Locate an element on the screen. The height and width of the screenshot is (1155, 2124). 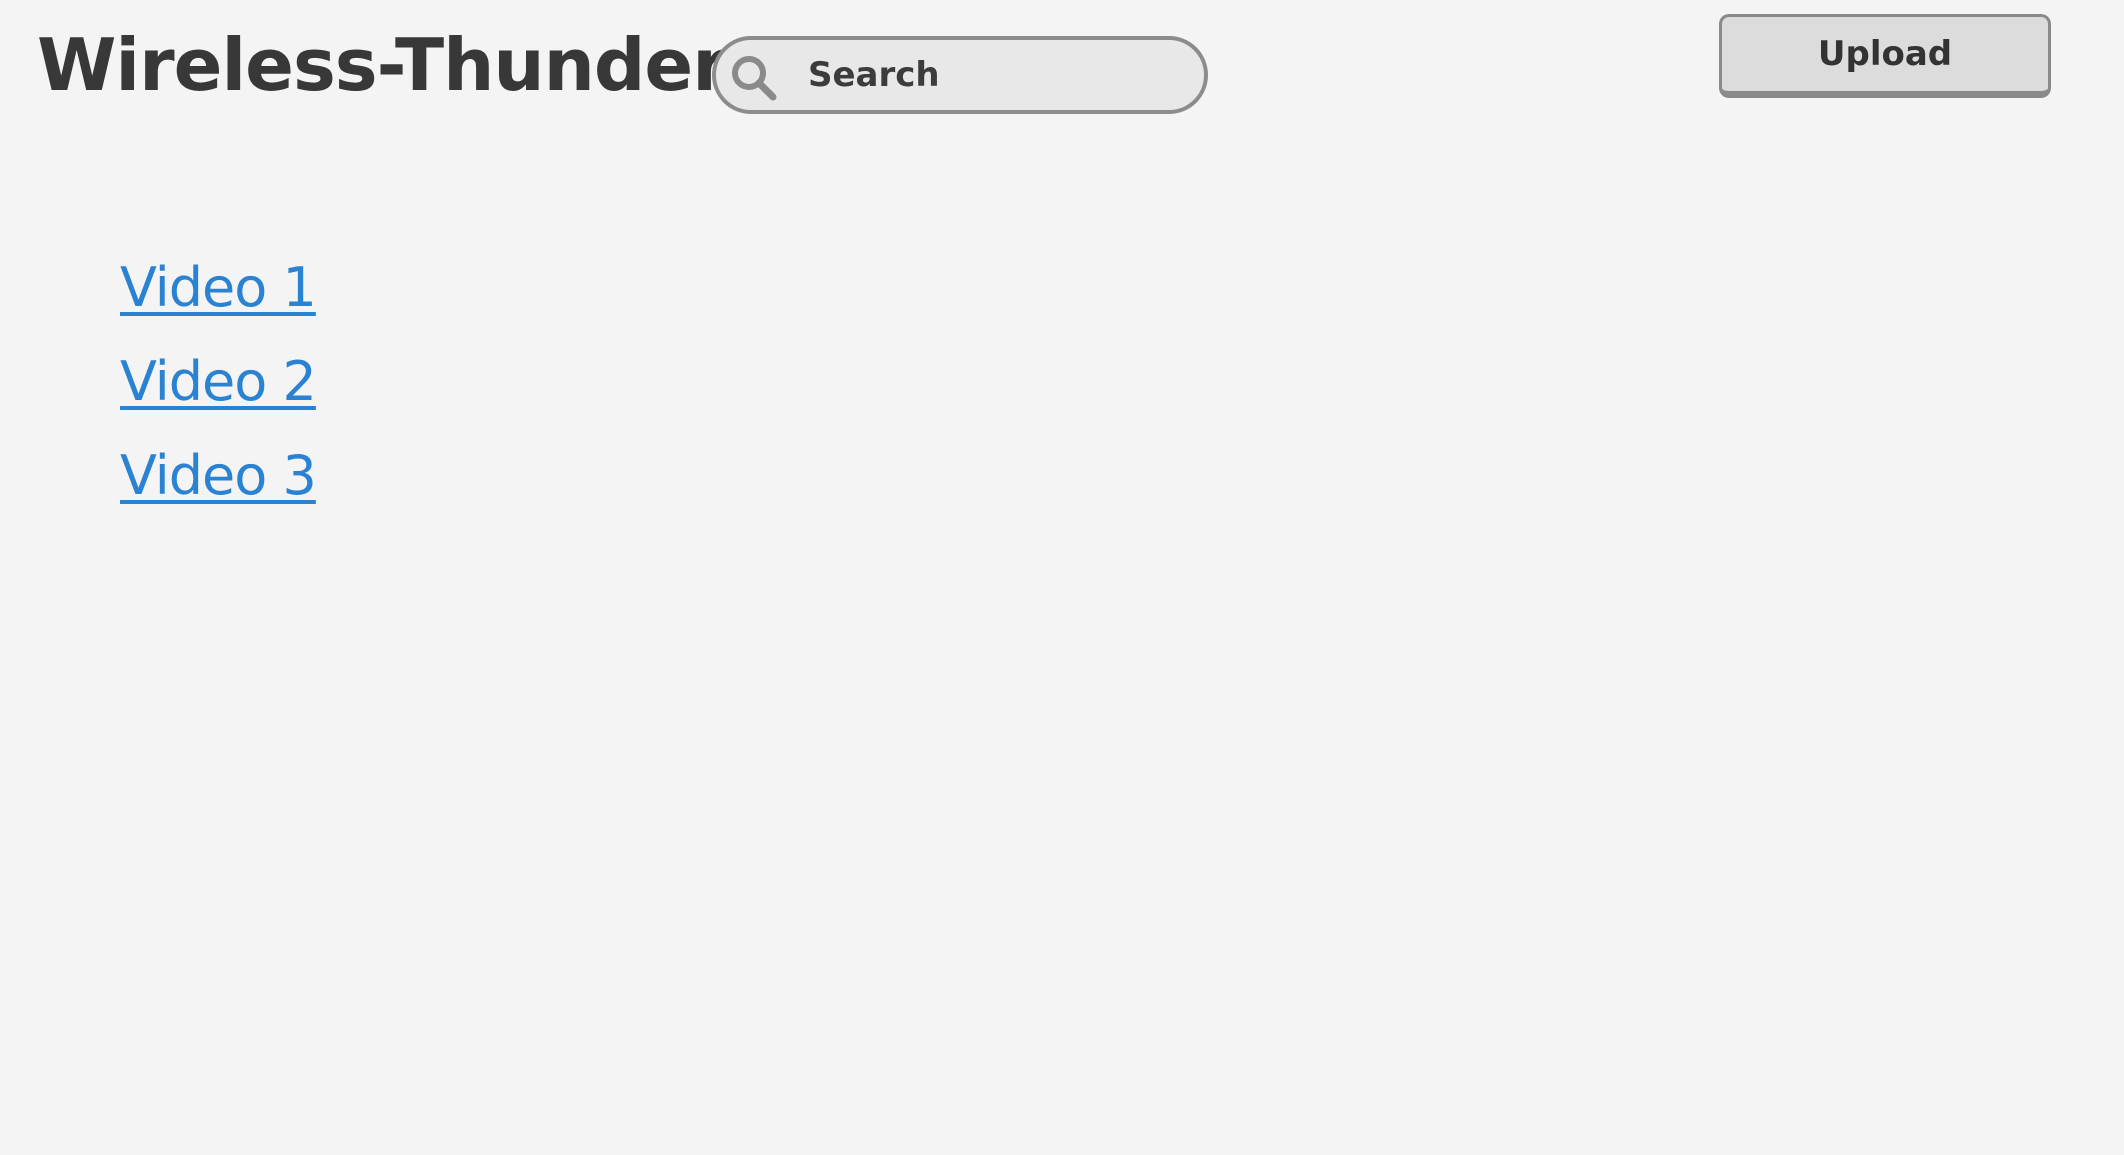
video-list: Video 1 Video 2 Video 3 is located at coordinates (218, 397).